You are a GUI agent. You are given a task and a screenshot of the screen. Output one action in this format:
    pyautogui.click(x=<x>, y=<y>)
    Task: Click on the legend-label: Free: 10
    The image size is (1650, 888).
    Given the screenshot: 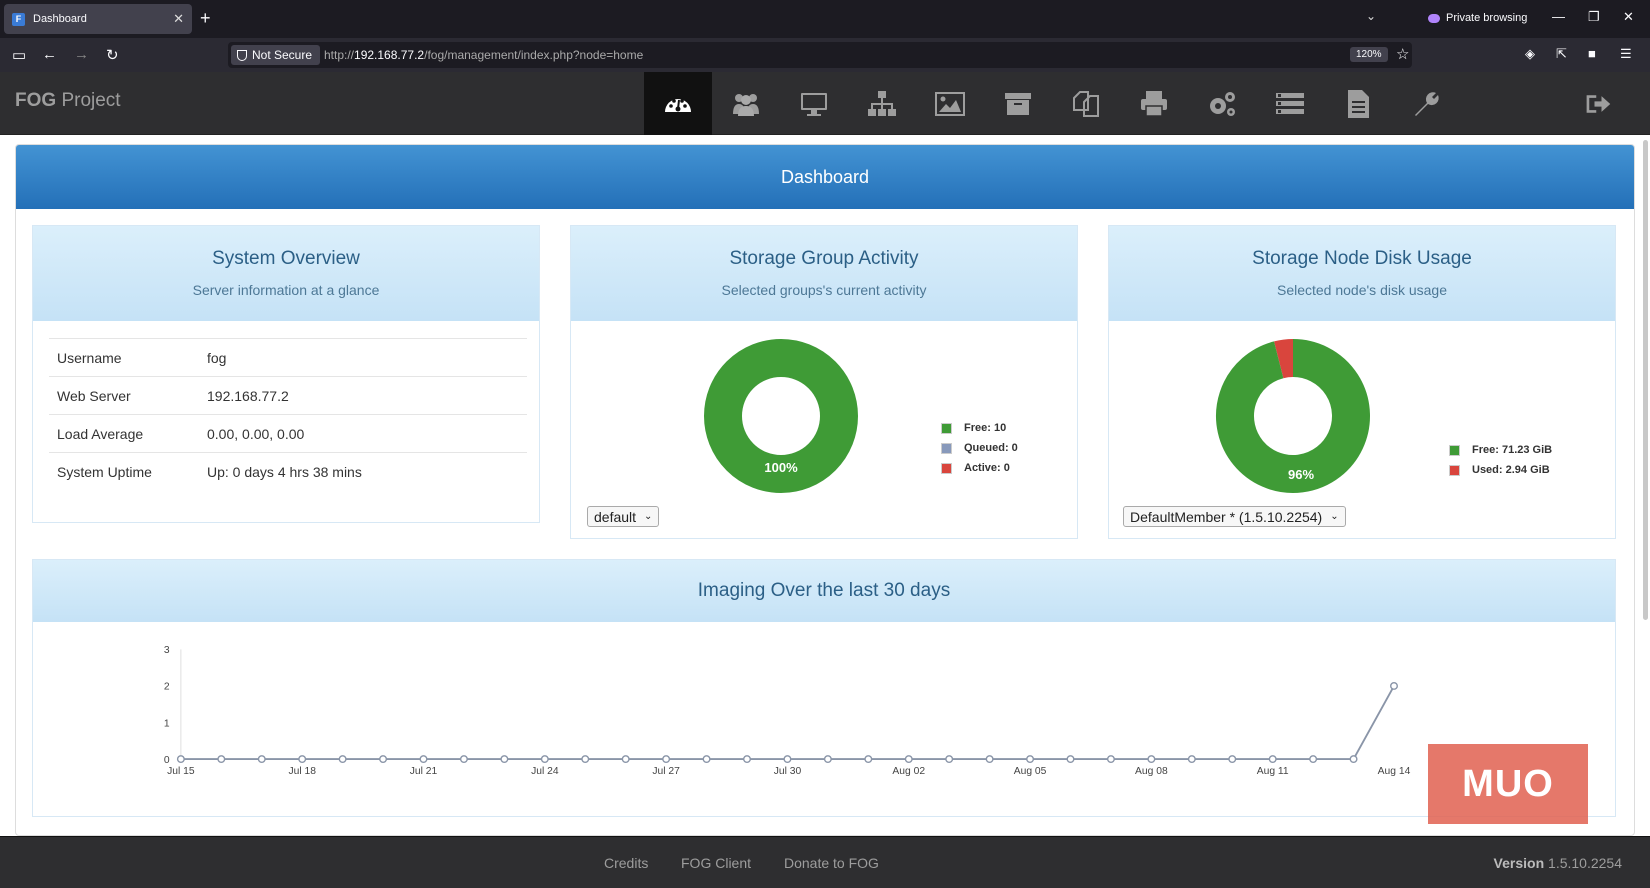 What is the action you would take?
    pyautogui.click(x=985, y=428)
    